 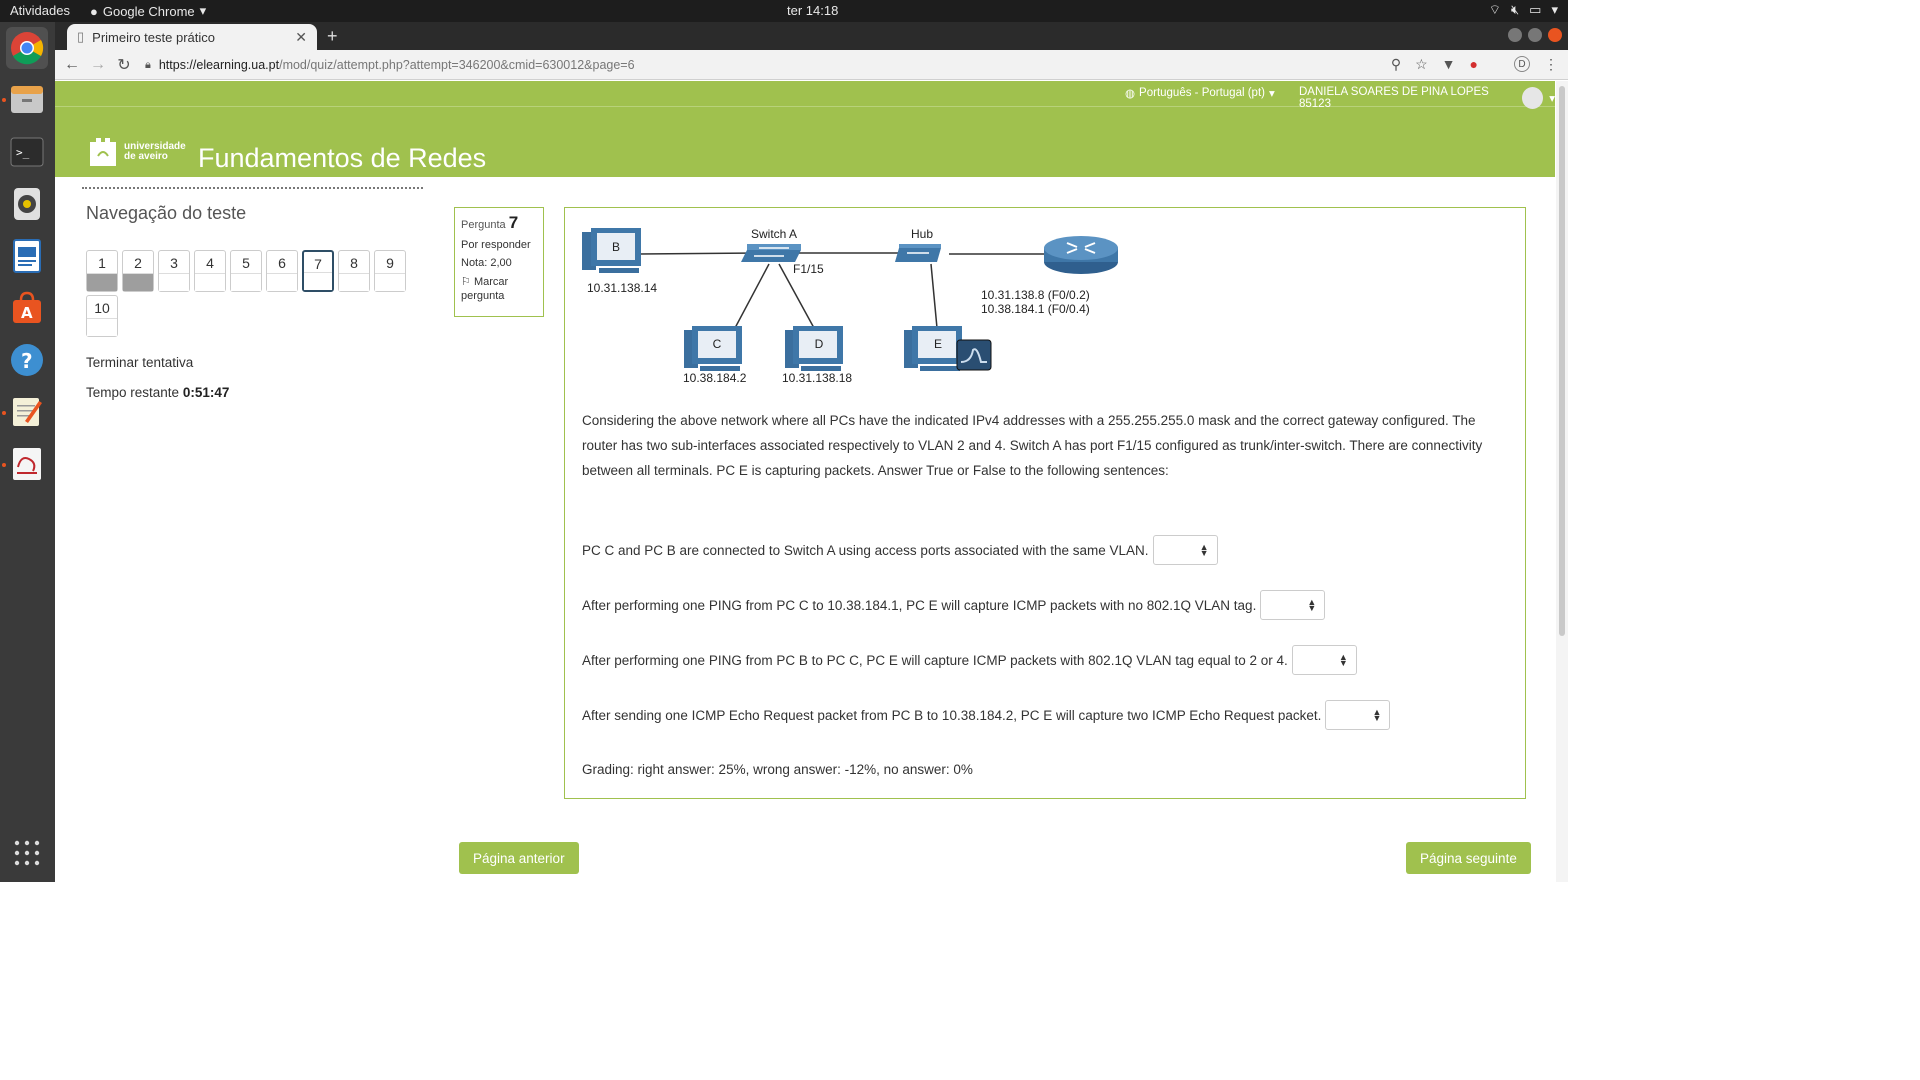 What do you see at coordinates (4, 413) in the screenshot?
I see `running-indicator` at bounding box center [4, 413].